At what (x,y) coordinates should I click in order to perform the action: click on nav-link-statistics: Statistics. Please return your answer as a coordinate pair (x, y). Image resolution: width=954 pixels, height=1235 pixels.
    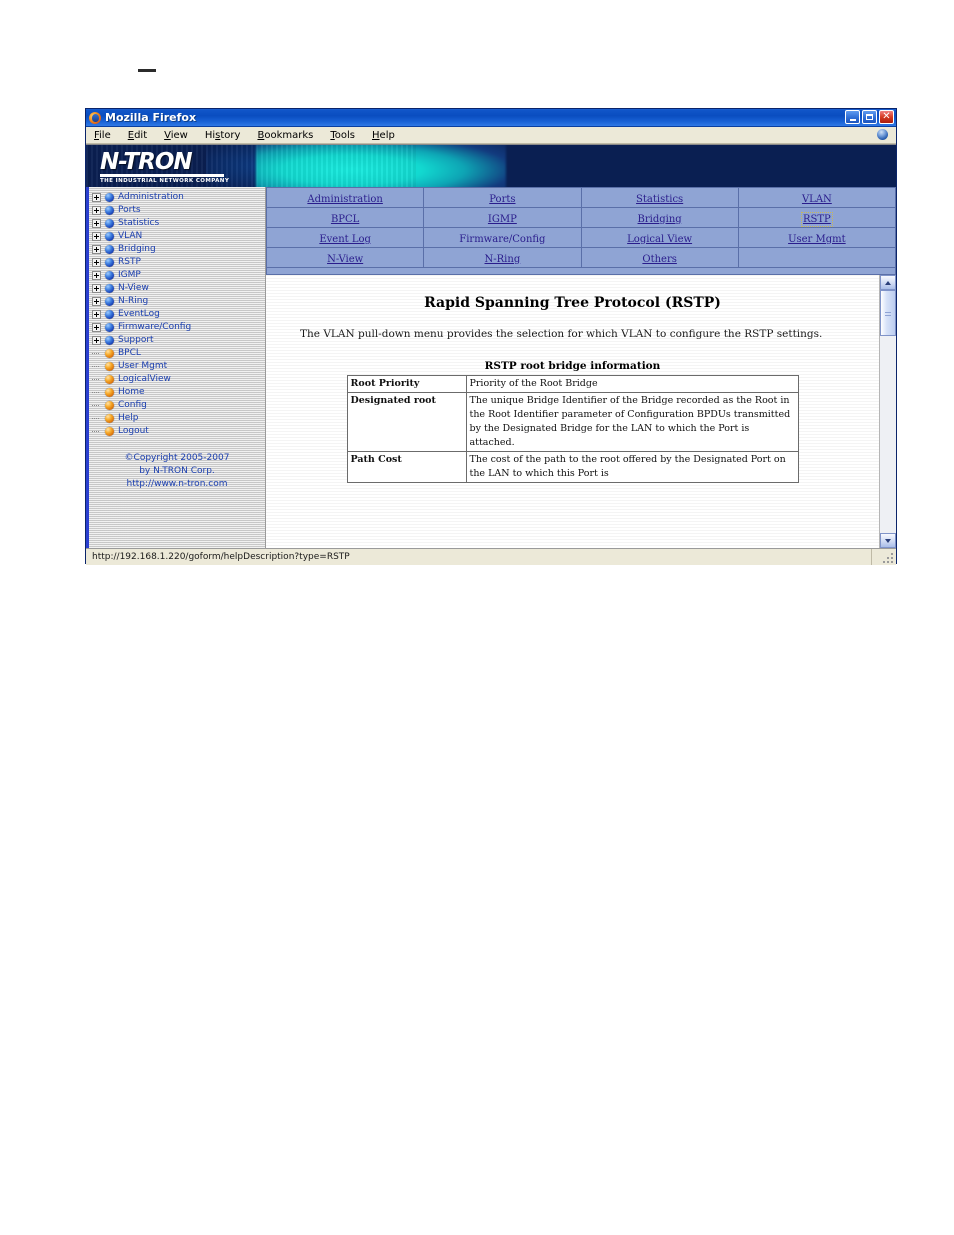
    Looking at the image, I should click on (659, 199).